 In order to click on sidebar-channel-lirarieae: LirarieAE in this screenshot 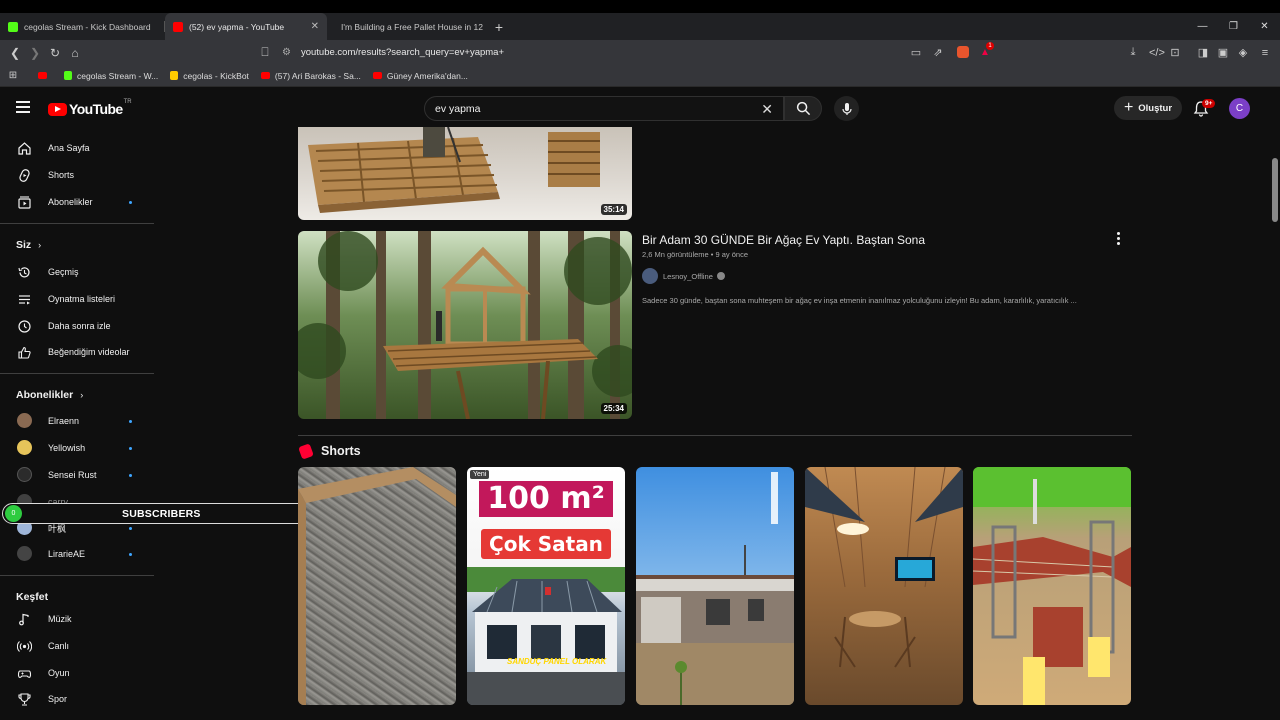, I will do `click(77, 554)`.